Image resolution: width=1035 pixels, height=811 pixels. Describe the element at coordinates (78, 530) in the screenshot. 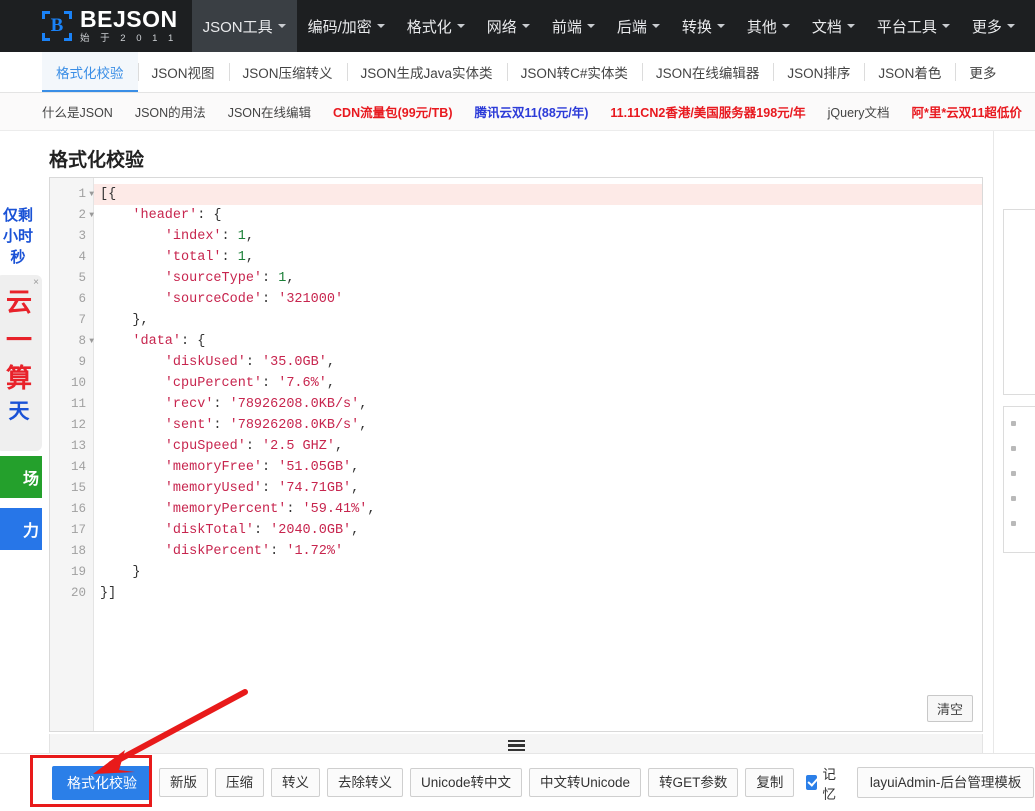

I see `line-number-text: 17` at that location.